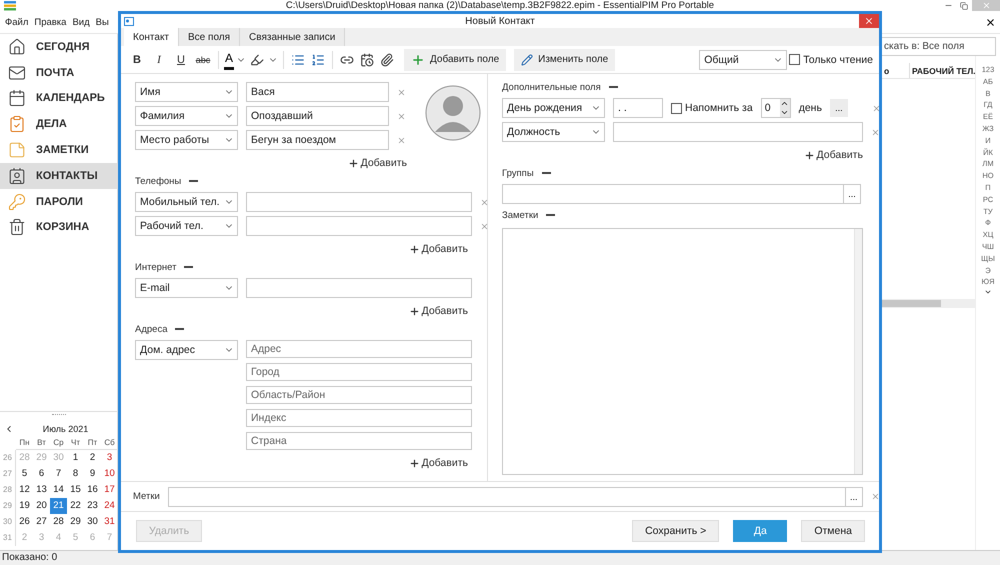 This screenshot has height=565, width=1000. What do you see at coordinates (17, 22) in the screenshot?
I see `menu-item: Файл` at bounding box center [17, 22].